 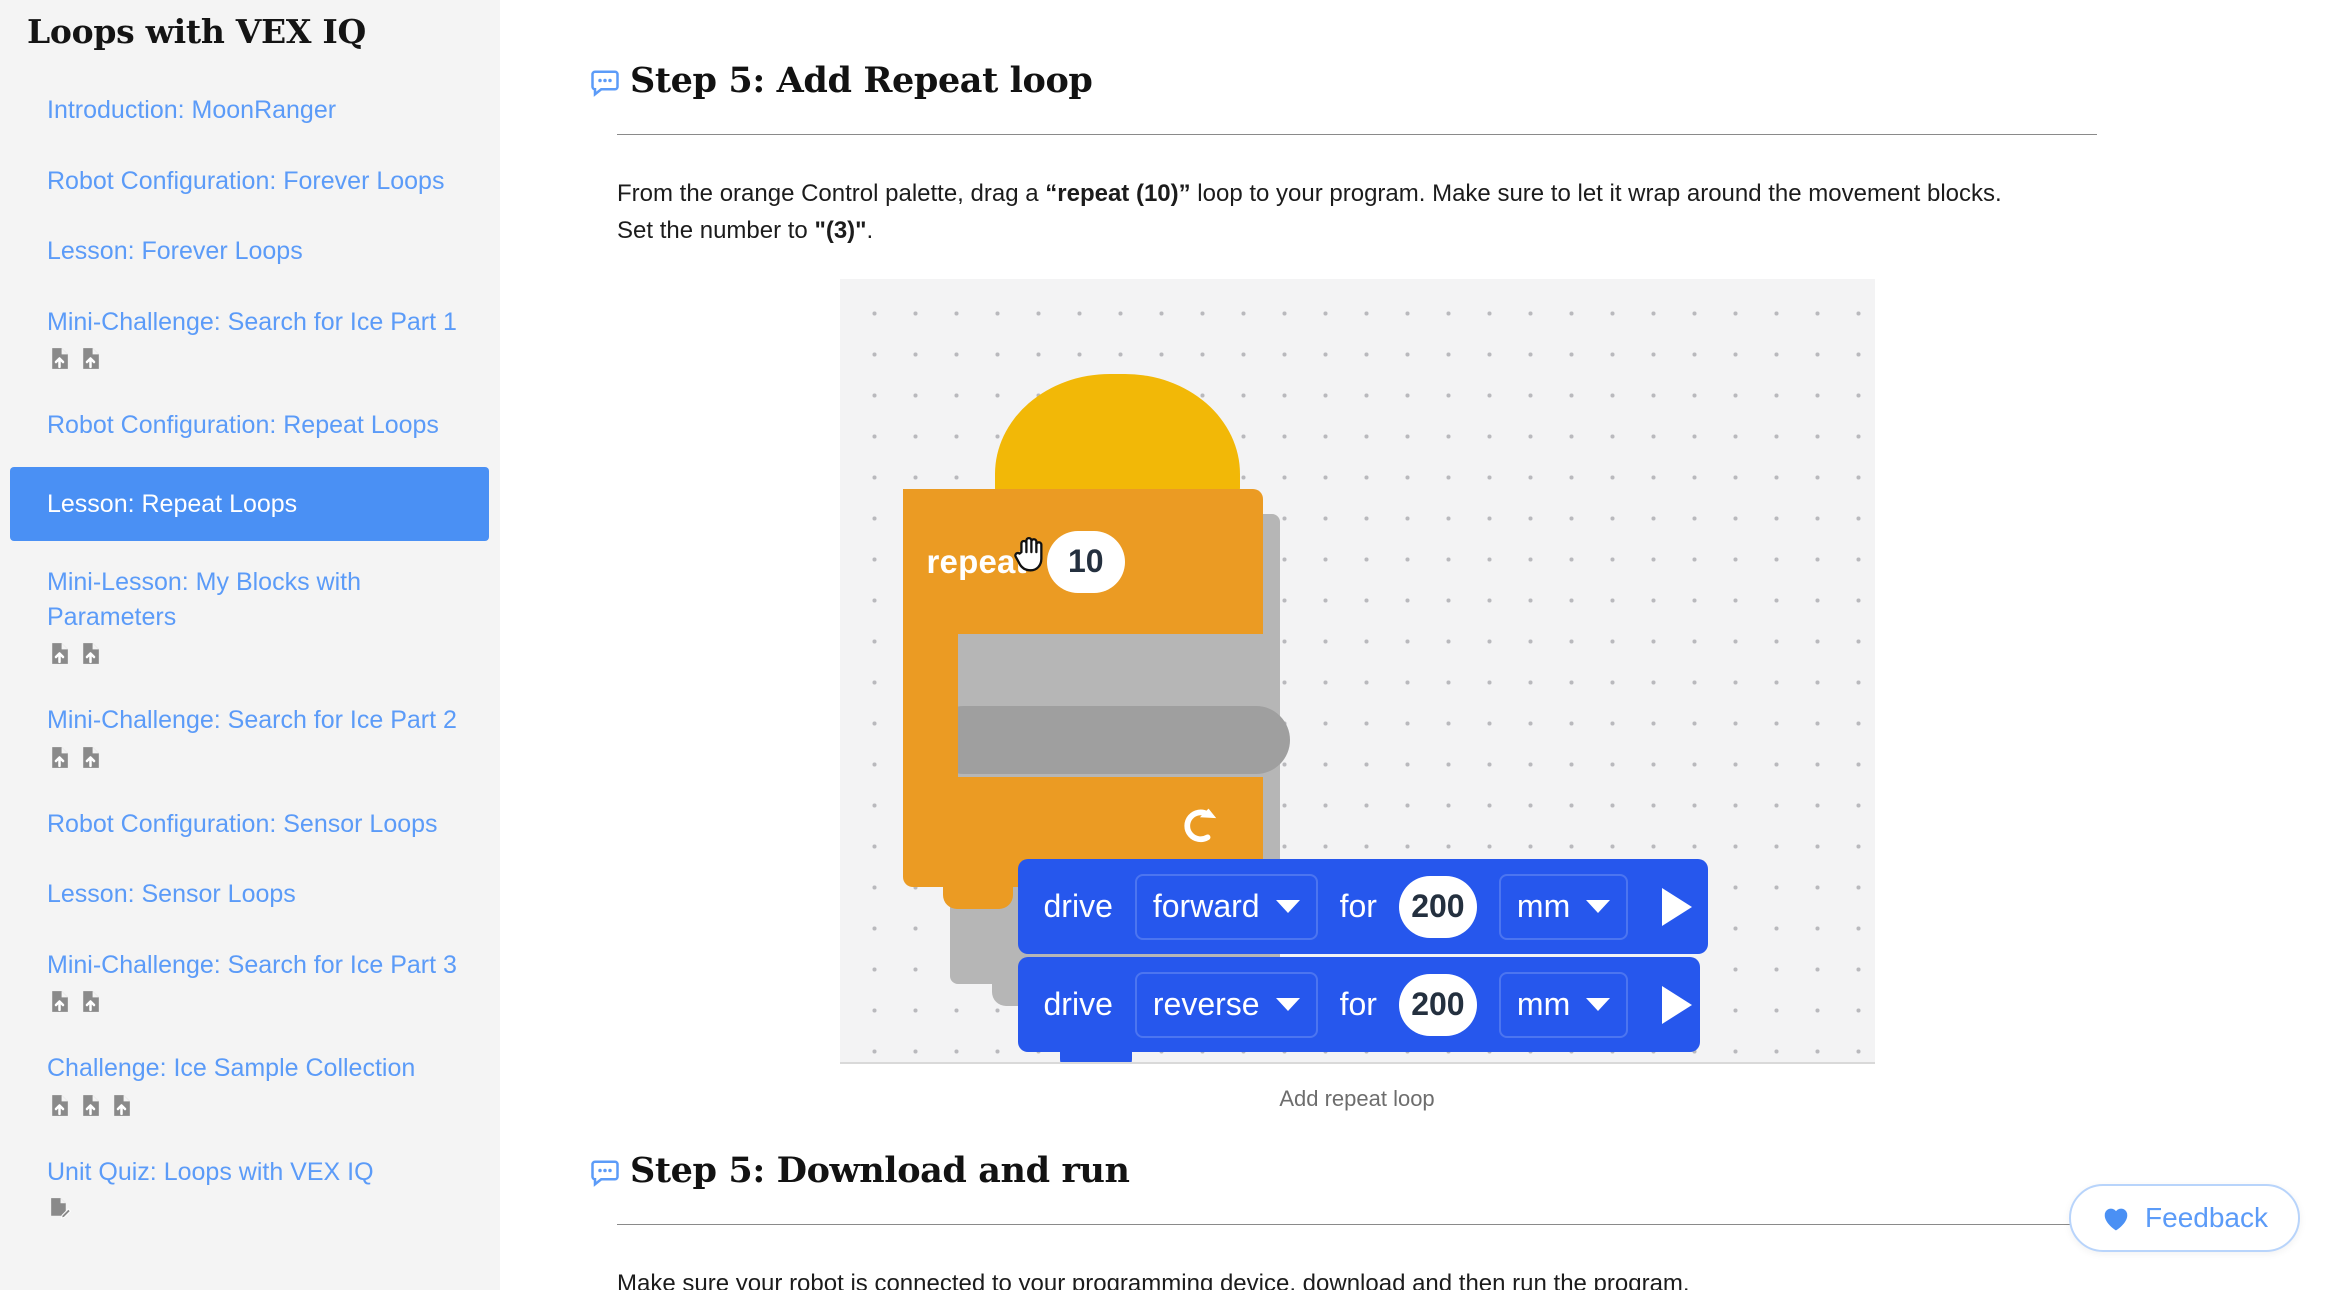 What do you see at coordinates (1118, 193) in the screenshot?
I see `paragraph-emphasis: “repeat (10)”` at bounding box center [1118, 193].